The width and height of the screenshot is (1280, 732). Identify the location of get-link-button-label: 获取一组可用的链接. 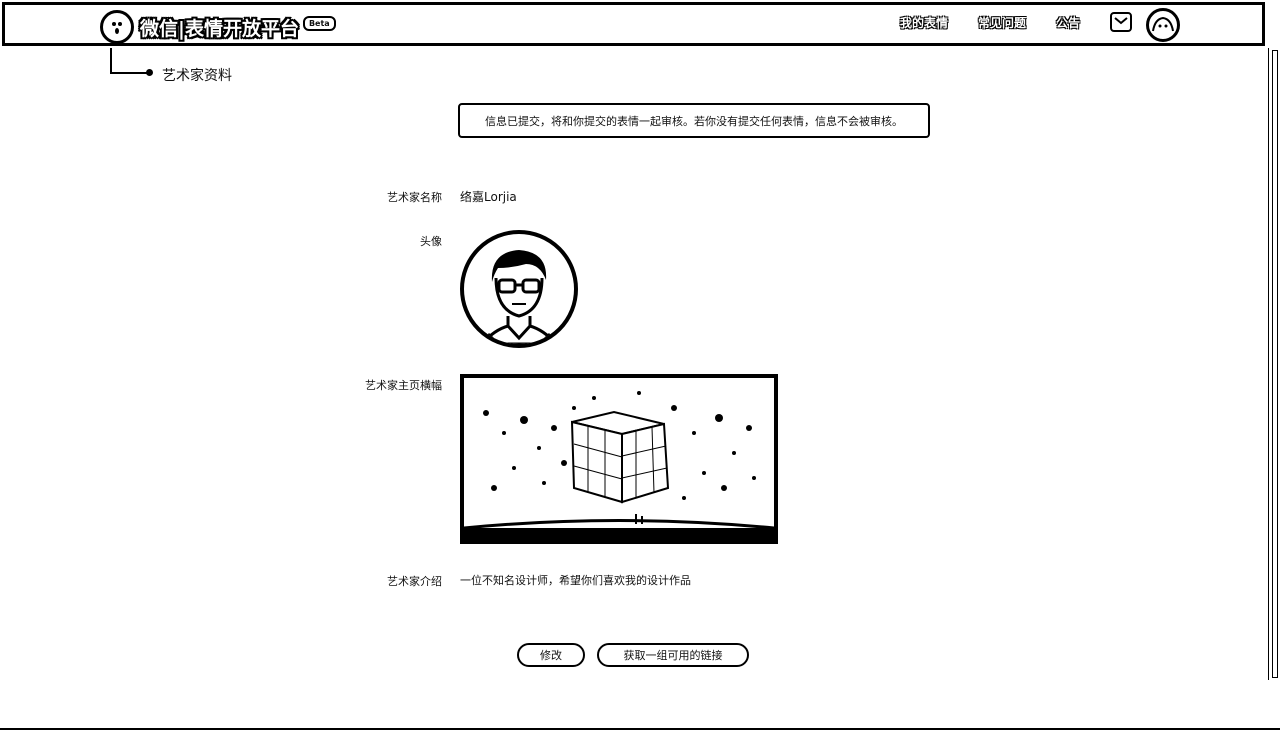
(673, 655).